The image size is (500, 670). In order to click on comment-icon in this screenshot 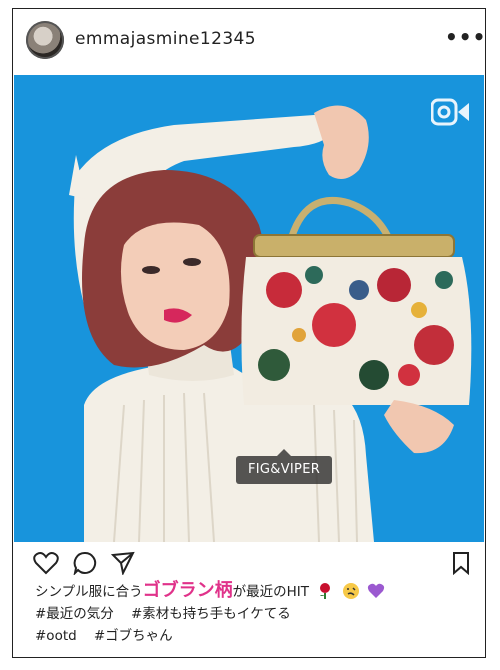, I will do `click(85, 565)`.